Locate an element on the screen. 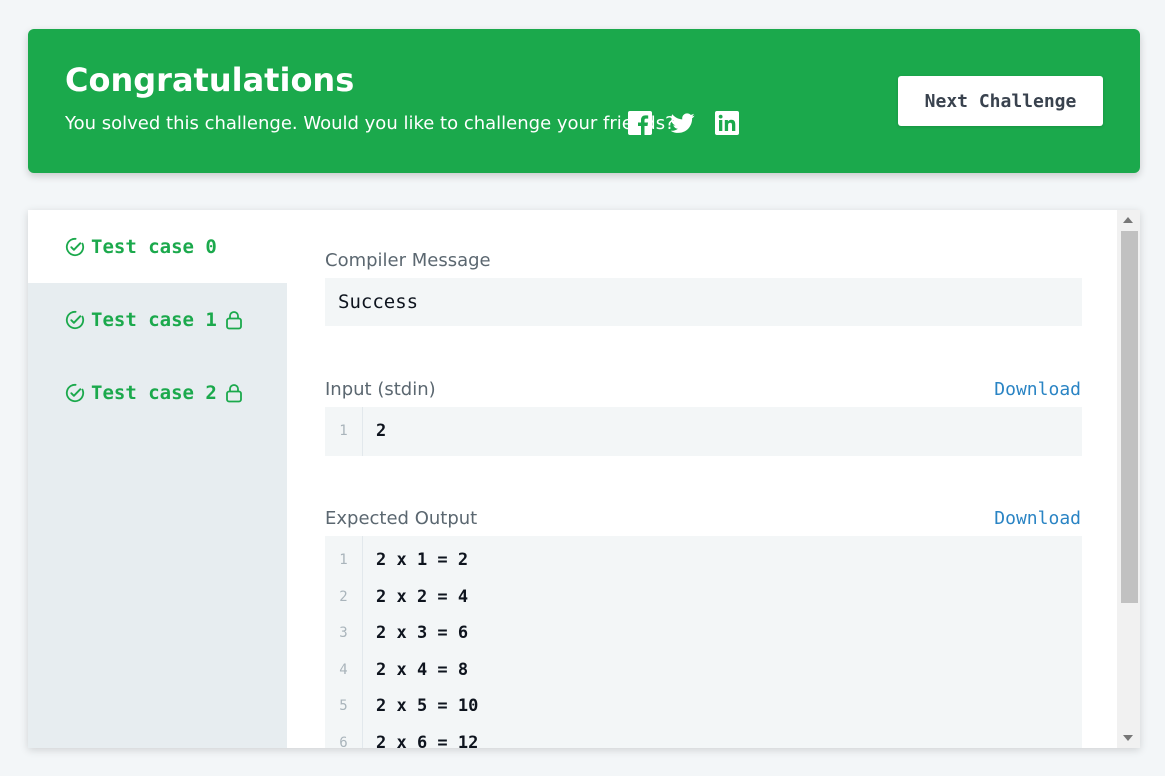 This screenshot has width=1165, height=776. input-download-link: Download is located at coordinates (1037, 389).